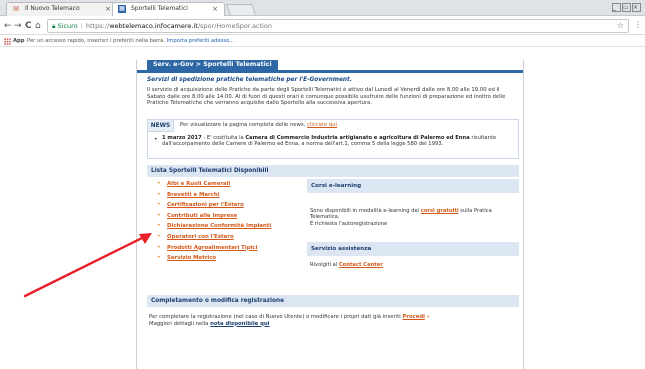 The image size is (645, 369). I want to click on tab-il-nuovo-telemaco: ✉ Il Nuovo Telemaco ×, so click(62, 9).